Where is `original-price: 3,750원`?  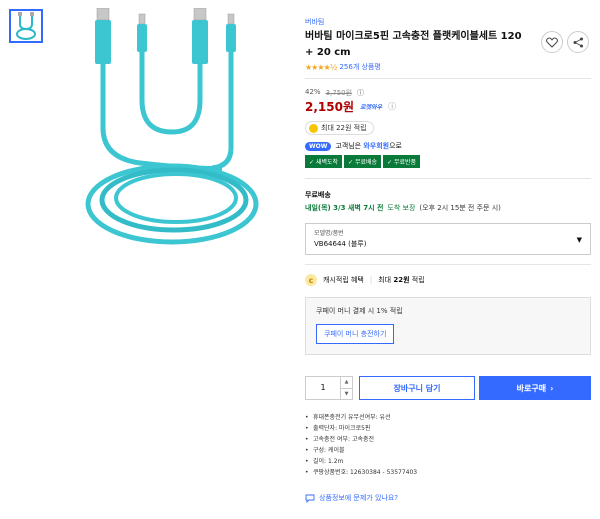
original-price: 3,750원 is located at coordinates (339, 93).